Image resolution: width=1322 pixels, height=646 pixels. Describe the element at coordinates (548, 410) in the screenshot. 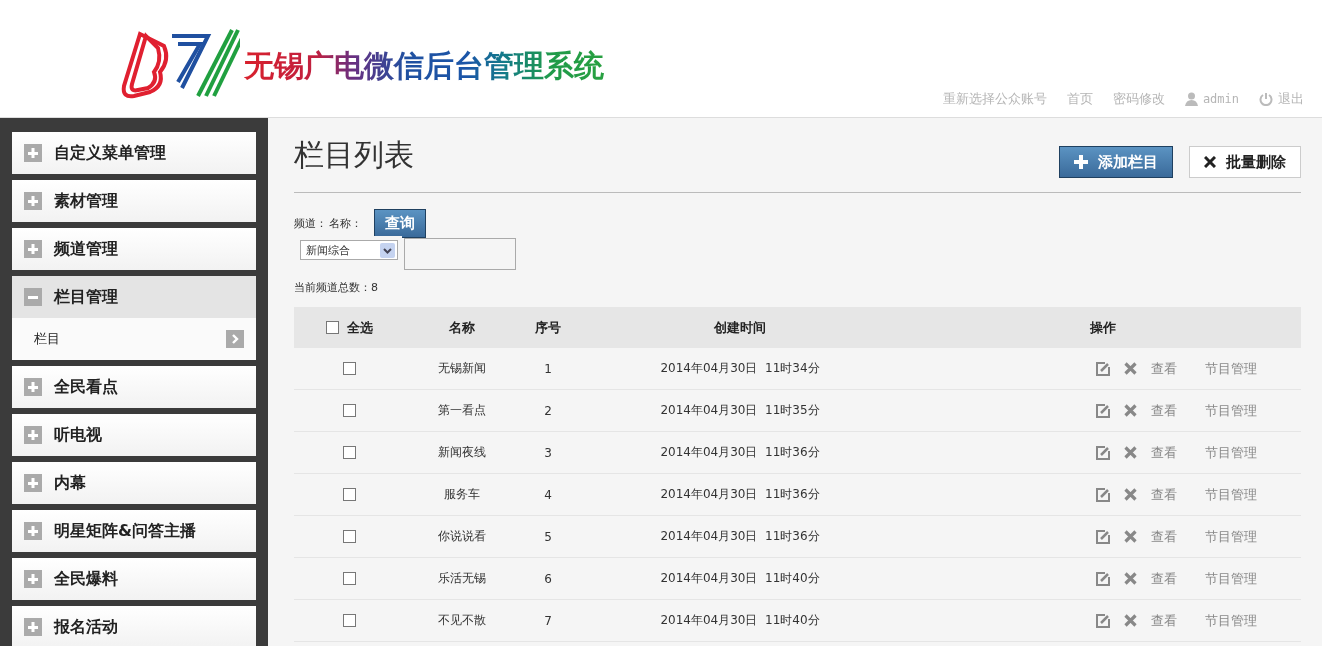

I see `table-cell-text: 2` at that location.